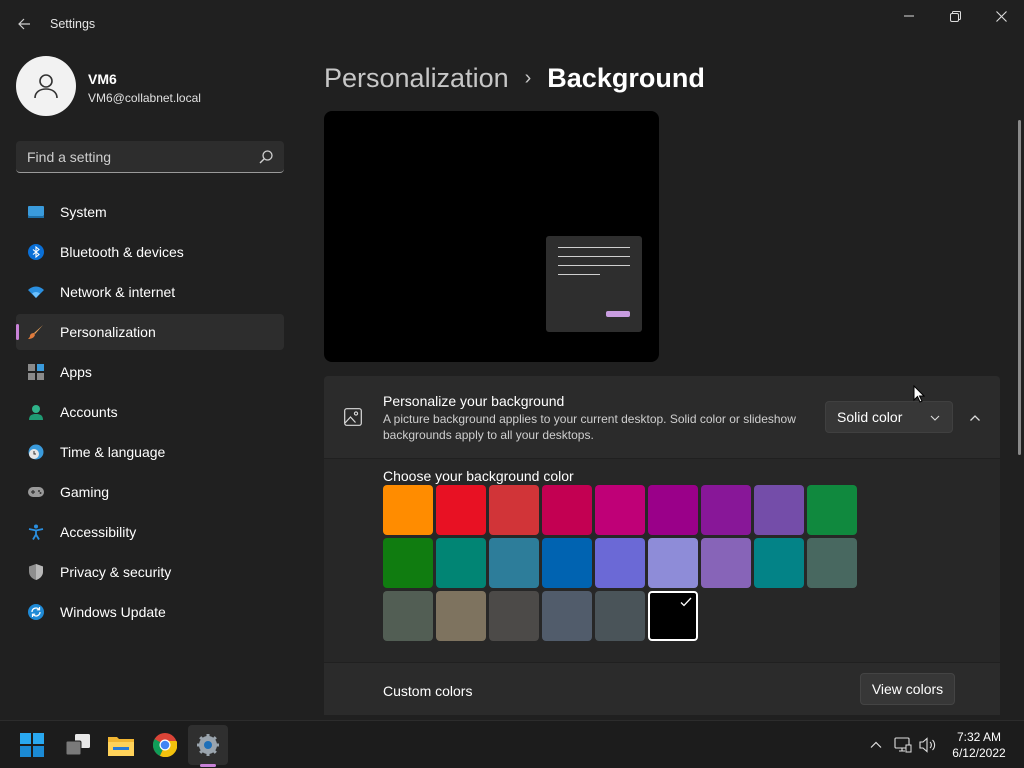 The height and width of the screenshot is (768, 1024). I want to click on sidebar-item-label: Bluetooth & devices, so click(122, 252).